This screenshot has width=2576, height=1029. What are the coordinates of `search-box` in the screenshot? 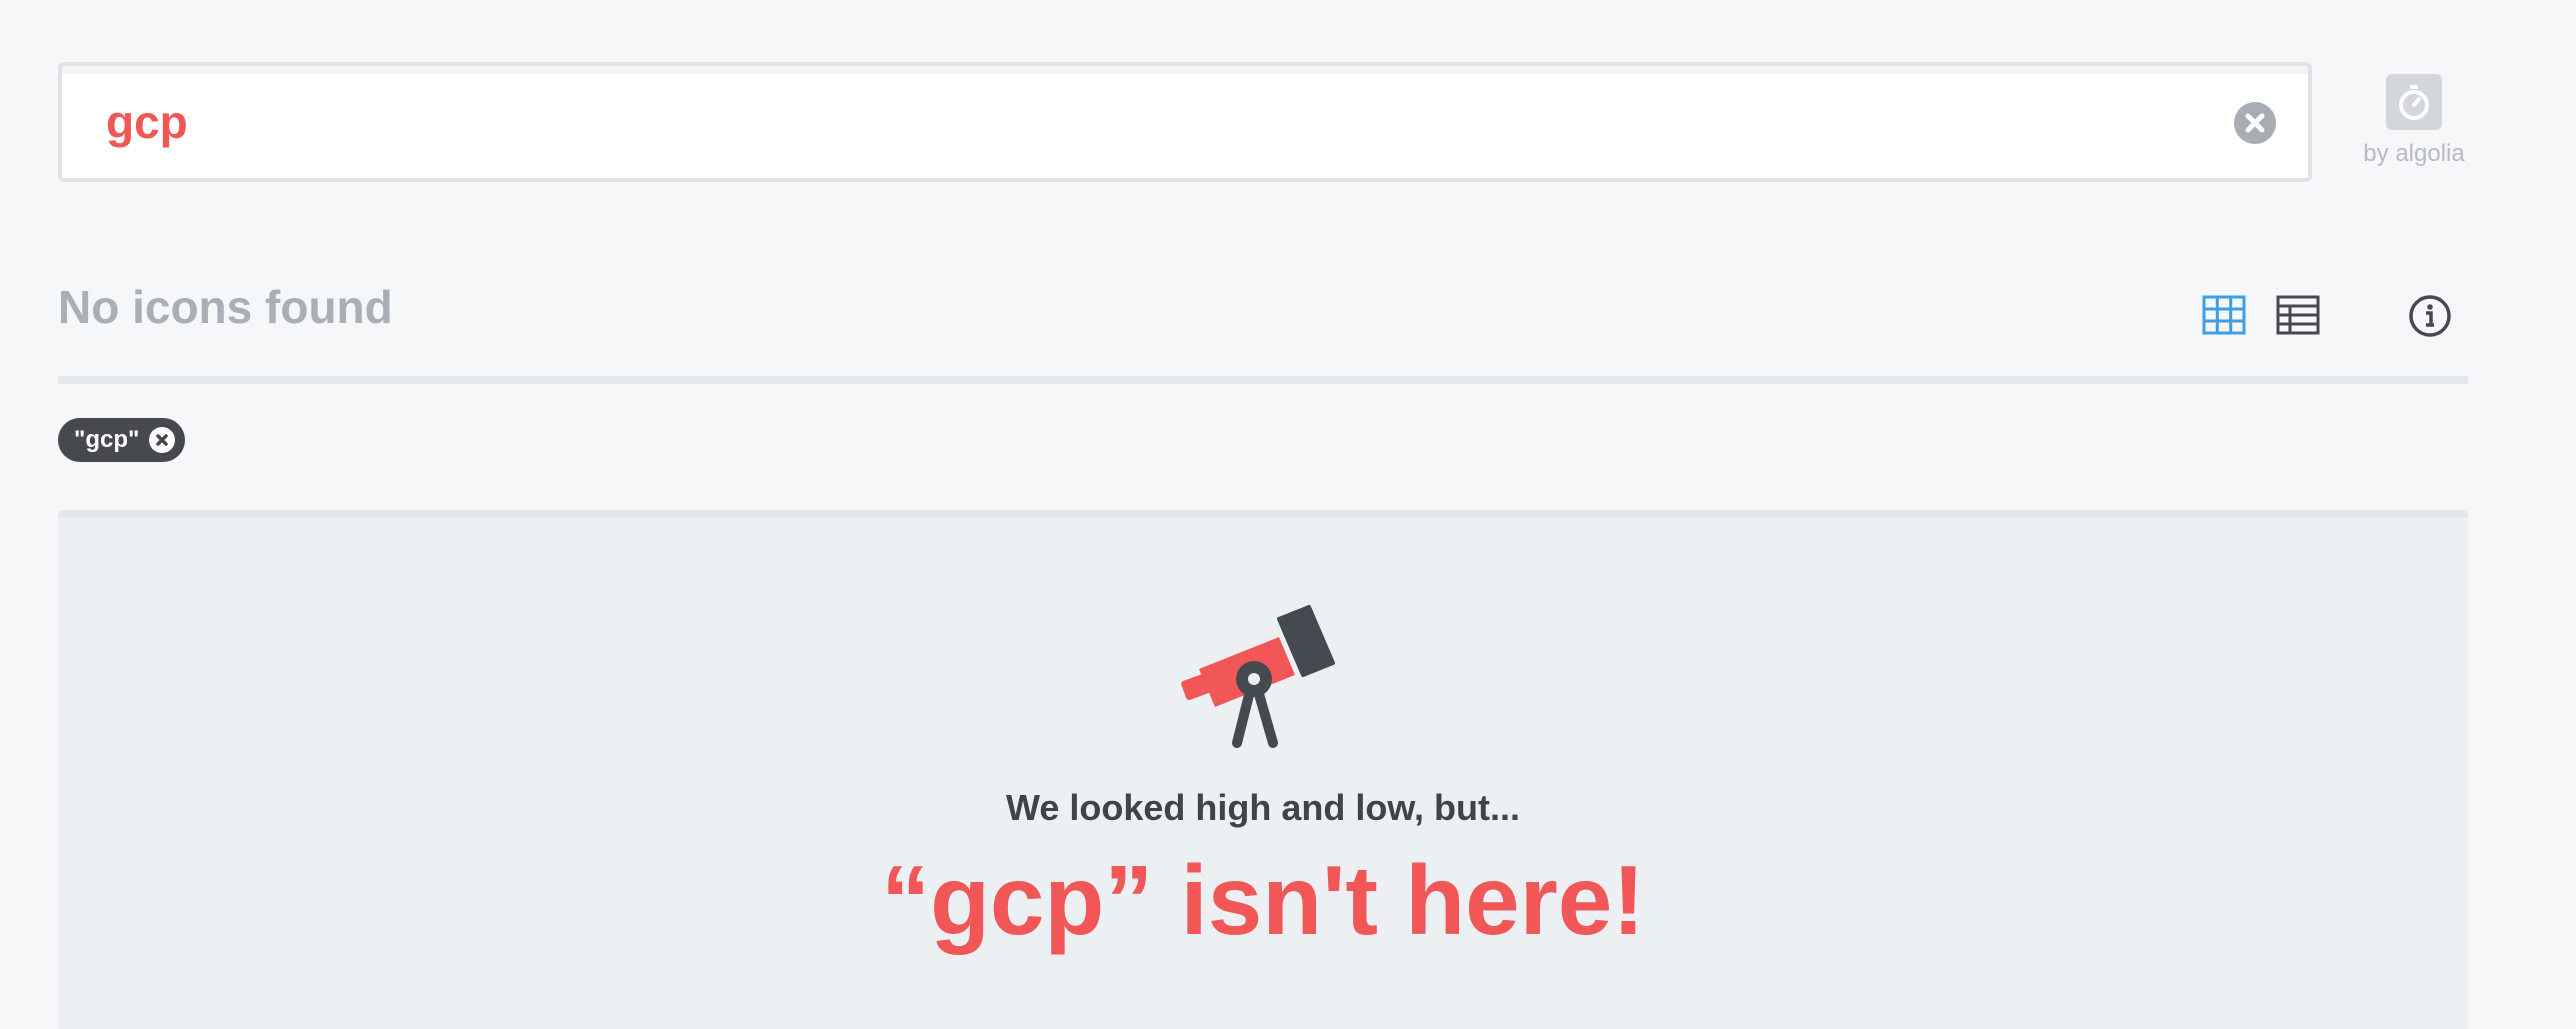 It's located at (1185, 122).